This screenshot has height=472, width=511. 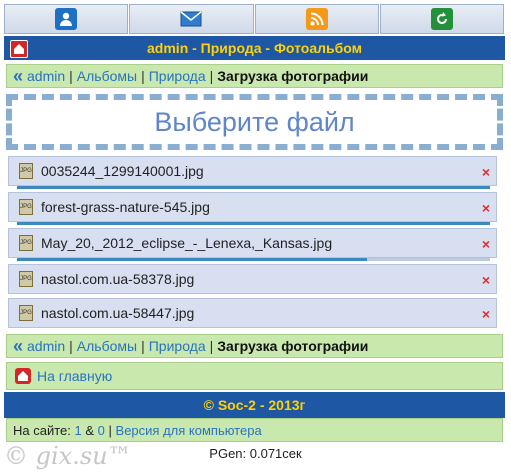 I want to click on profile-button, so click(x=66, y=19).